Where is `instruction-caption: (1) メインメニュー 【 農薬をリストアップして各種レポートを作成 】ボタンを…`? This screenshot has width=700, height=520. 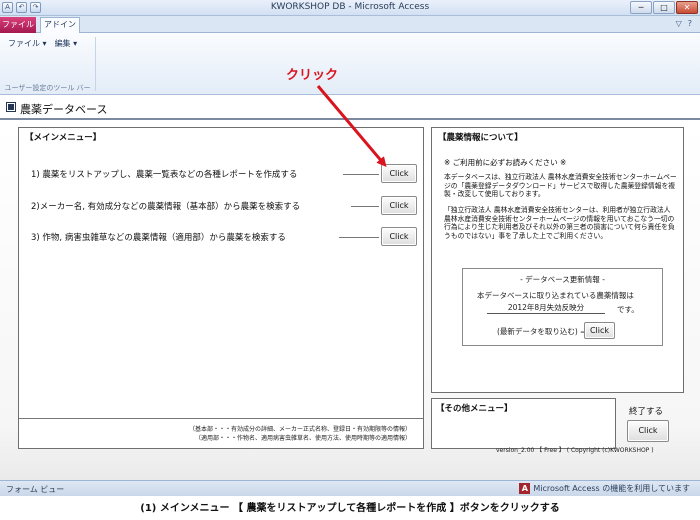 instruction-caption: (1) メインメニュー 【 農薬をリストアップして各種レポートを作成 】ボタンを… is located at coordinates (350, 508).